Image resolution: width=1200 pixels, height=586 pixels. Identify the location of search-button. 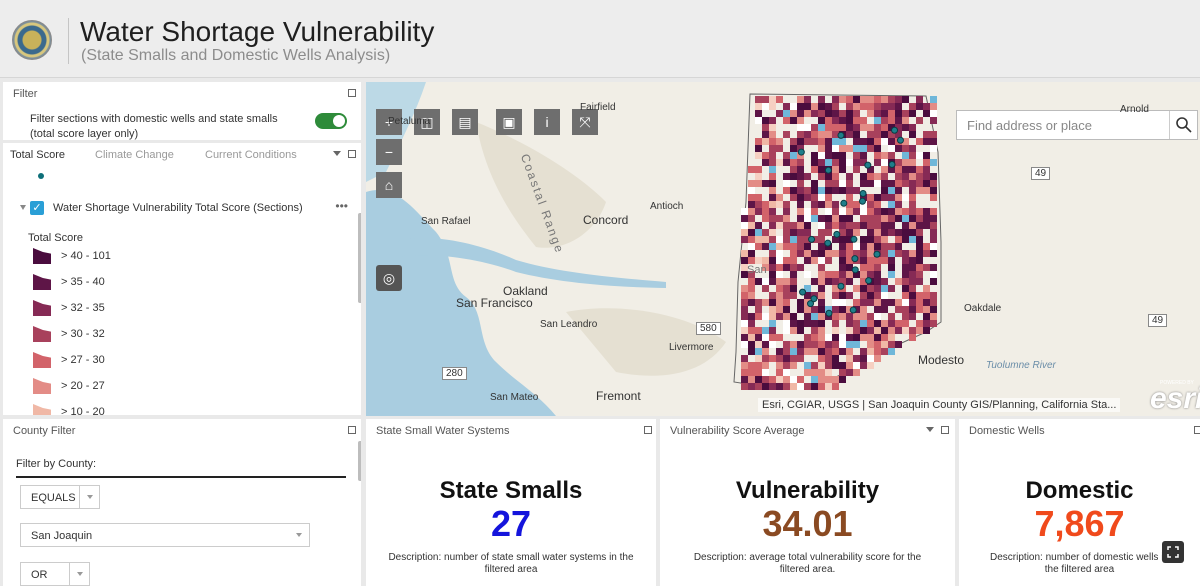
(1183, 125).